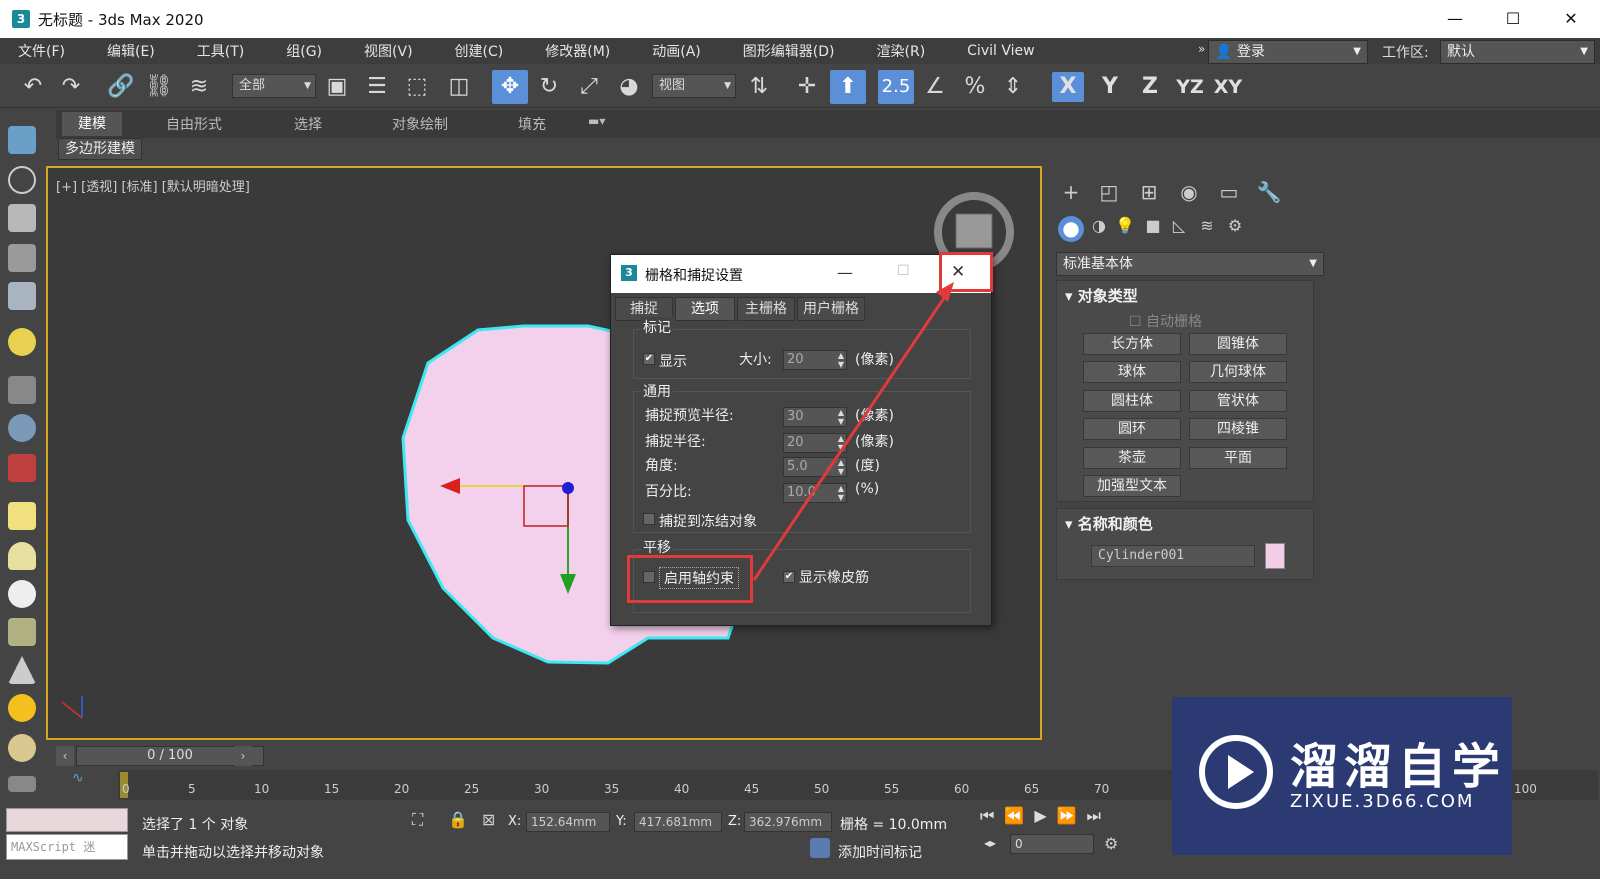 The width and height of the screenshot is (1600, 879). Describe the element at coordinates (488, 819) in the screenshot. I see `absolute-mode-icon: ⊠` at that location.